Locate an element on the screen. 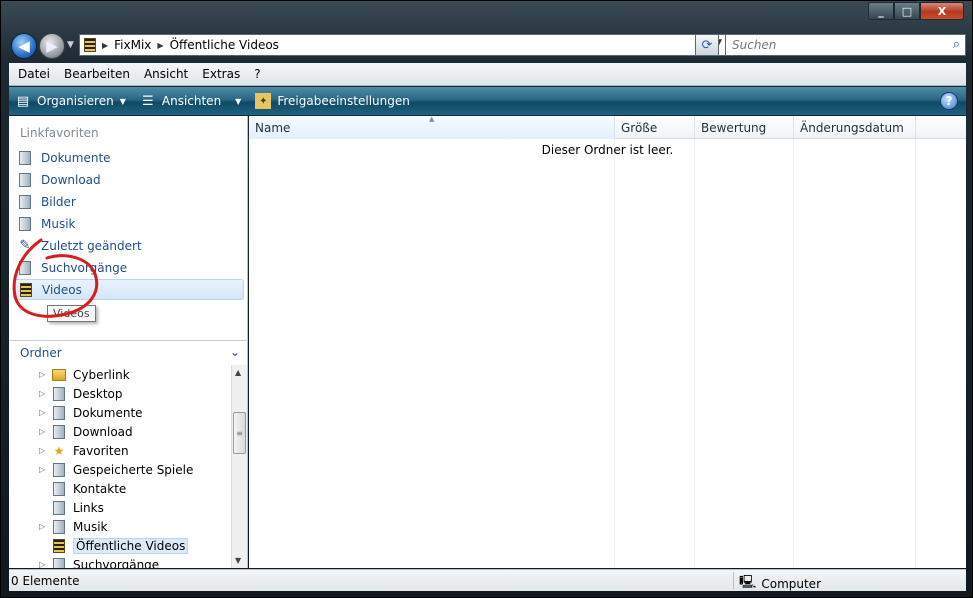 The height and width of the screenshot is (598, 973). chevron-down-icon: ⌄ is located at coordinates (235, 352).